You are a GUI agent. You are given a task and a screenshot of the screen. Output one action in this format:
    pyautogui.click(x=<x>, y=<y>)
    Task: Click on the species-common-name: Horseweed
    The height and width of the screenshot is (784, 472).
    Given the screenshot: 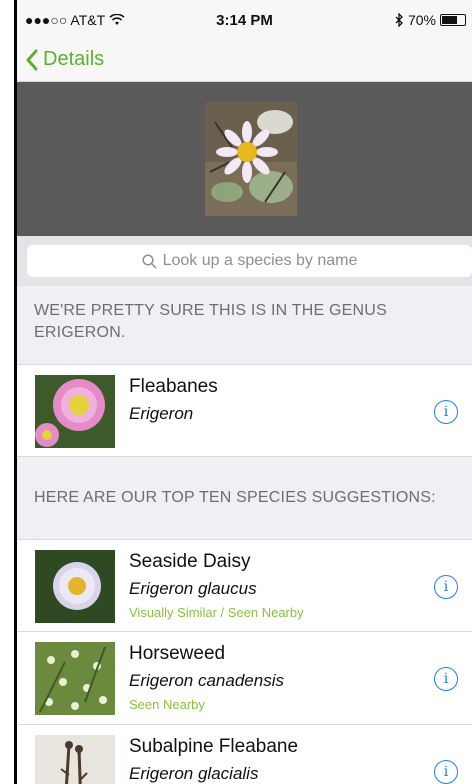 What is the action you would take?
    pyautogui.click(x=177, y=653)
    